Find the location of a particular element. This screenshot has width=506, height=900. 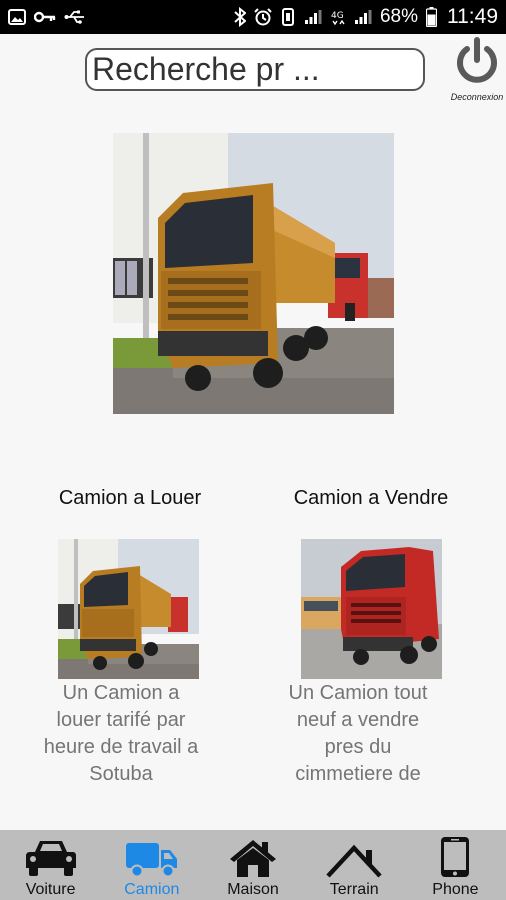

status-right: 4G 68% 11:49 is located at coordinates (366, 17).